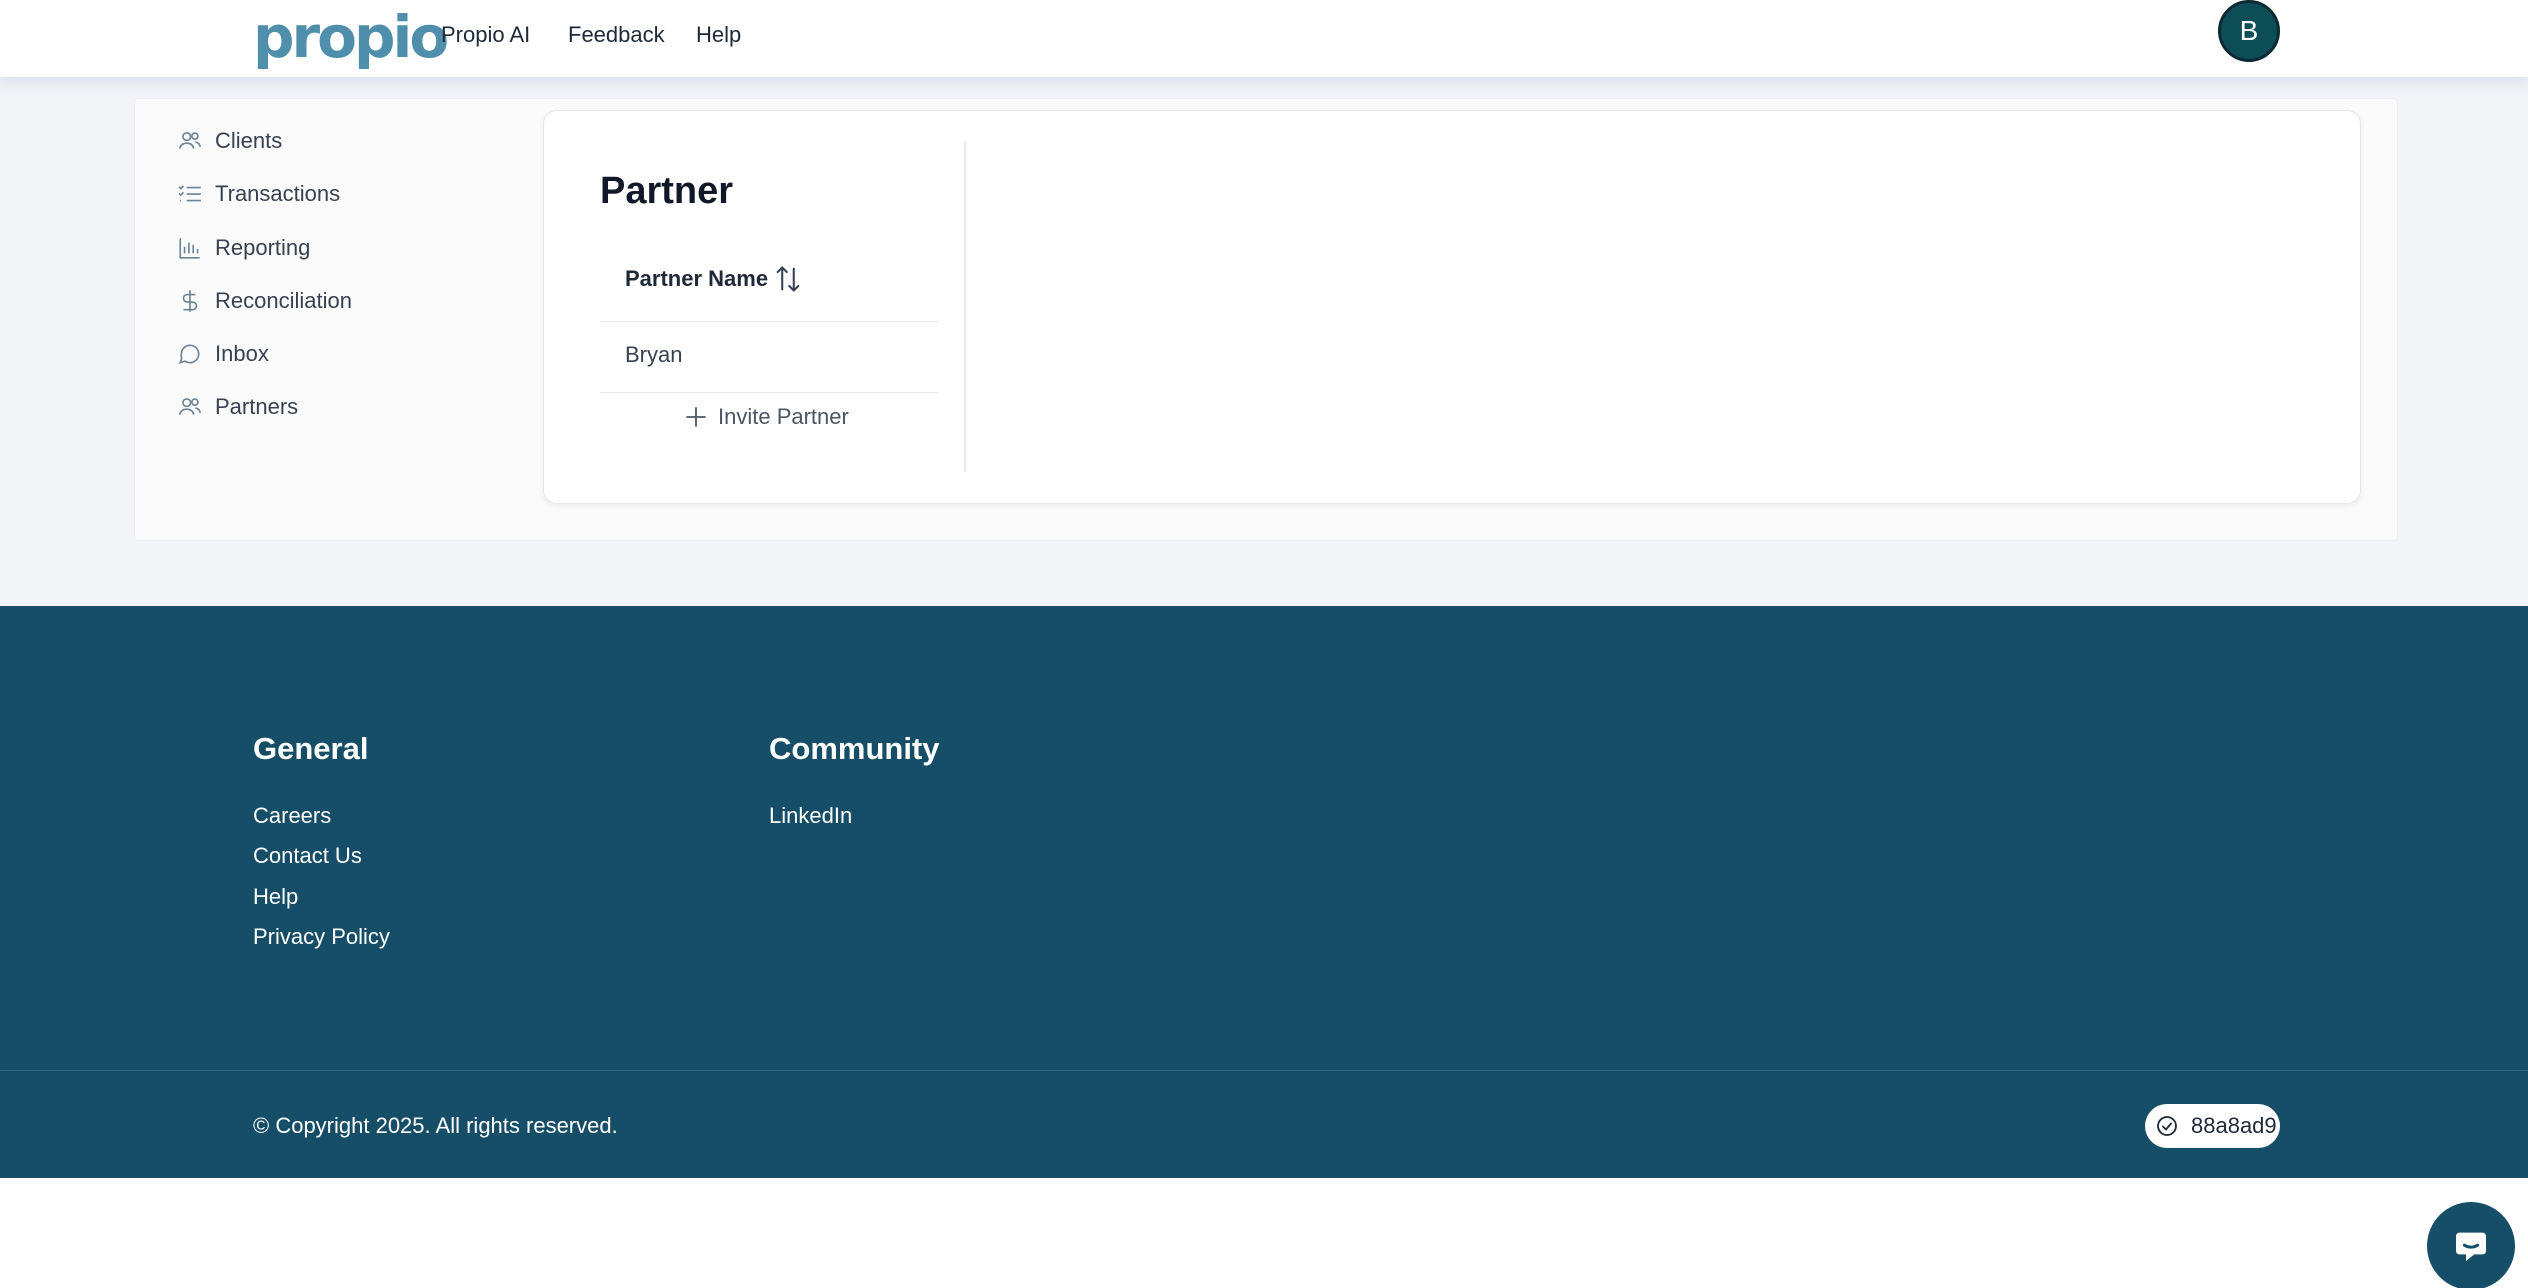  Describe the element at coordinates (311, 748) in the screenshot. I see `footer-heading-general: General` at that location.